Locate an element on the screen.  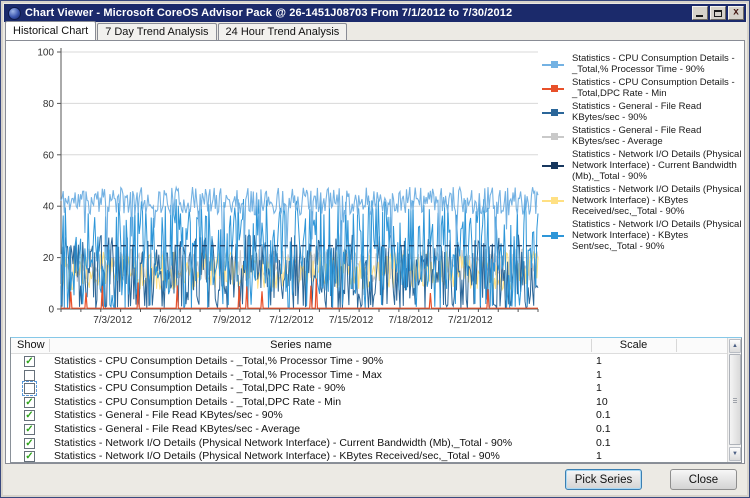
table-scrollbar: ▲ ▼ is located at coordinates (734, 400).